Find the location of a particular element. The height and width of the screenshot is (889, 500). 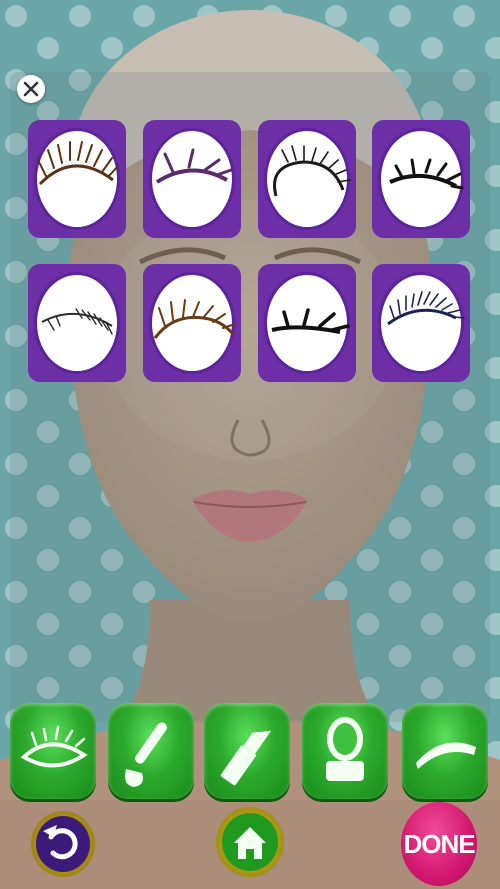

eye-lash-tool-button is located at coordinates (53, 751).